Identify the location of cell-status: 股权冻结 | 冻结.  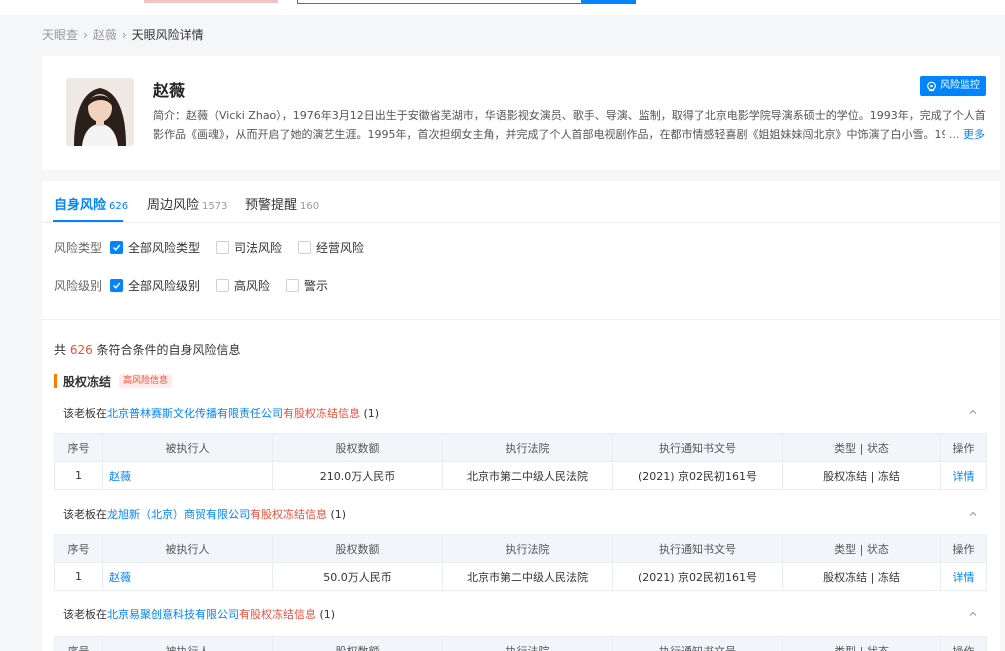
(861, 576).